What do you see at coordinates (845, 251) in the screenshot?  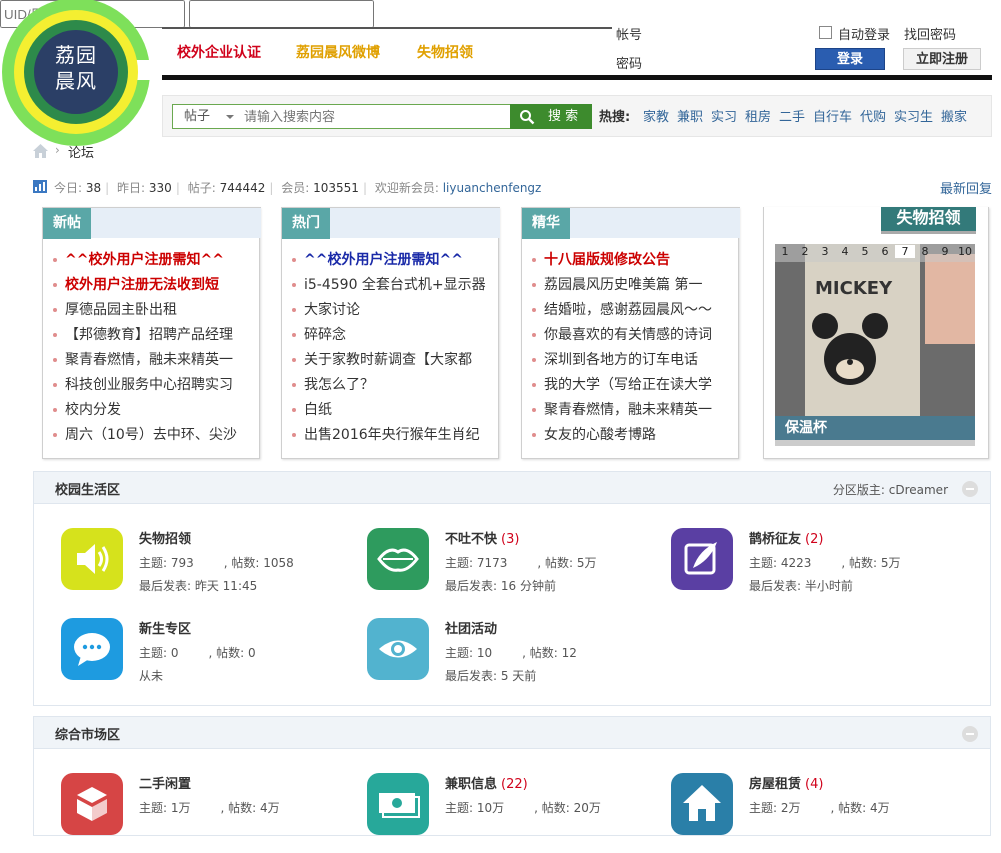 I see `slide-4: 4` at bounding box center [845, 251].